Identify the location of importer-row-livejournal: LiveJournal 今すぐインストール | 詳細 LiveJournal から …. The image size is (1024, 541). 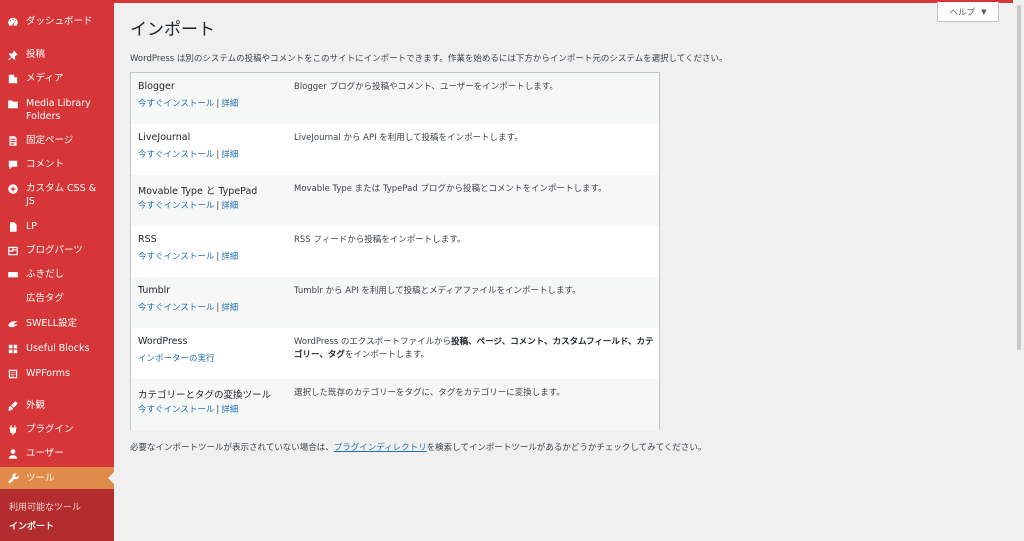
(395, 149).